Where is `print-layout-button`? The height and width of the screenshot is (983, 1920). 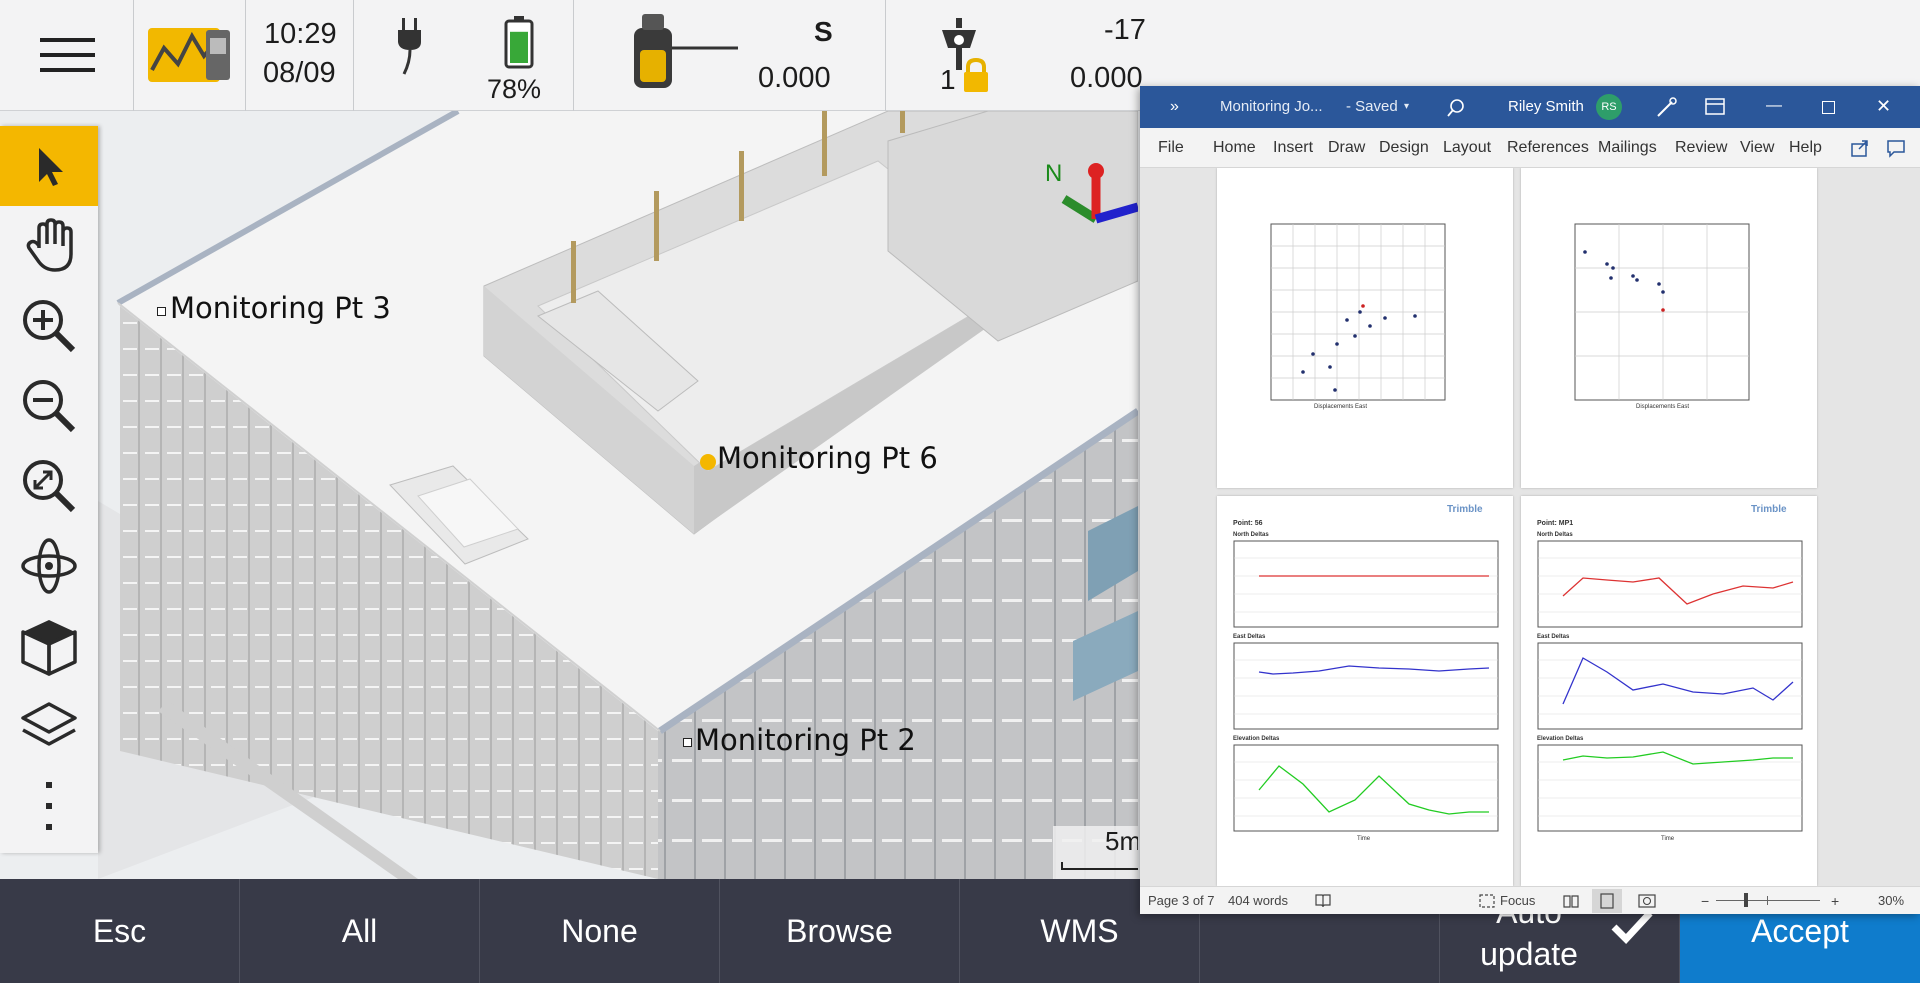 print-layout-button is located at coordinates (1607, 901).